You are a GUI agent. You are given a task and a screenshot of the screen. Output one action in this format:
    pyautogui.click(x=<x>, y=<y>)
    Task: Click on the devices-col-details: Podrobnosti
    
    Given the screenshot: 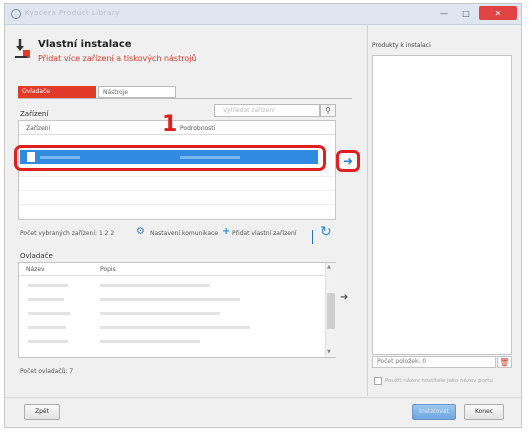 What is the action you would take?
    pyautogui.click(x=198, y=128)
    